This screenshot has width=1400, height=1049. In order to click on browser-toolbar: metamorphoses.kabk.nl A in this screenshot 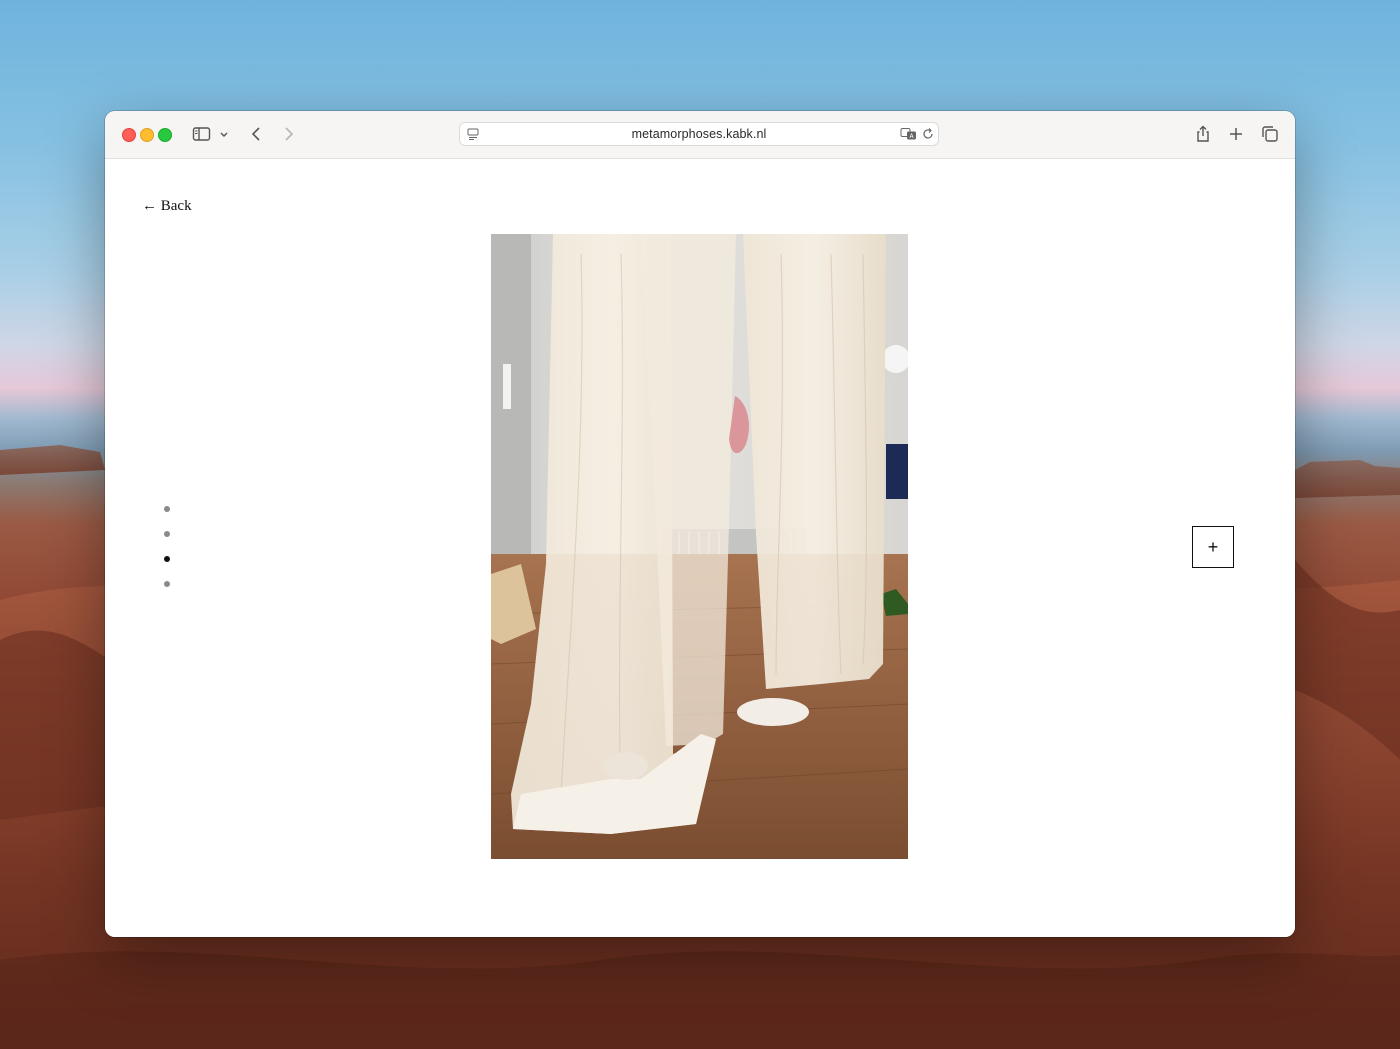, I will do `click(700, 135)`.